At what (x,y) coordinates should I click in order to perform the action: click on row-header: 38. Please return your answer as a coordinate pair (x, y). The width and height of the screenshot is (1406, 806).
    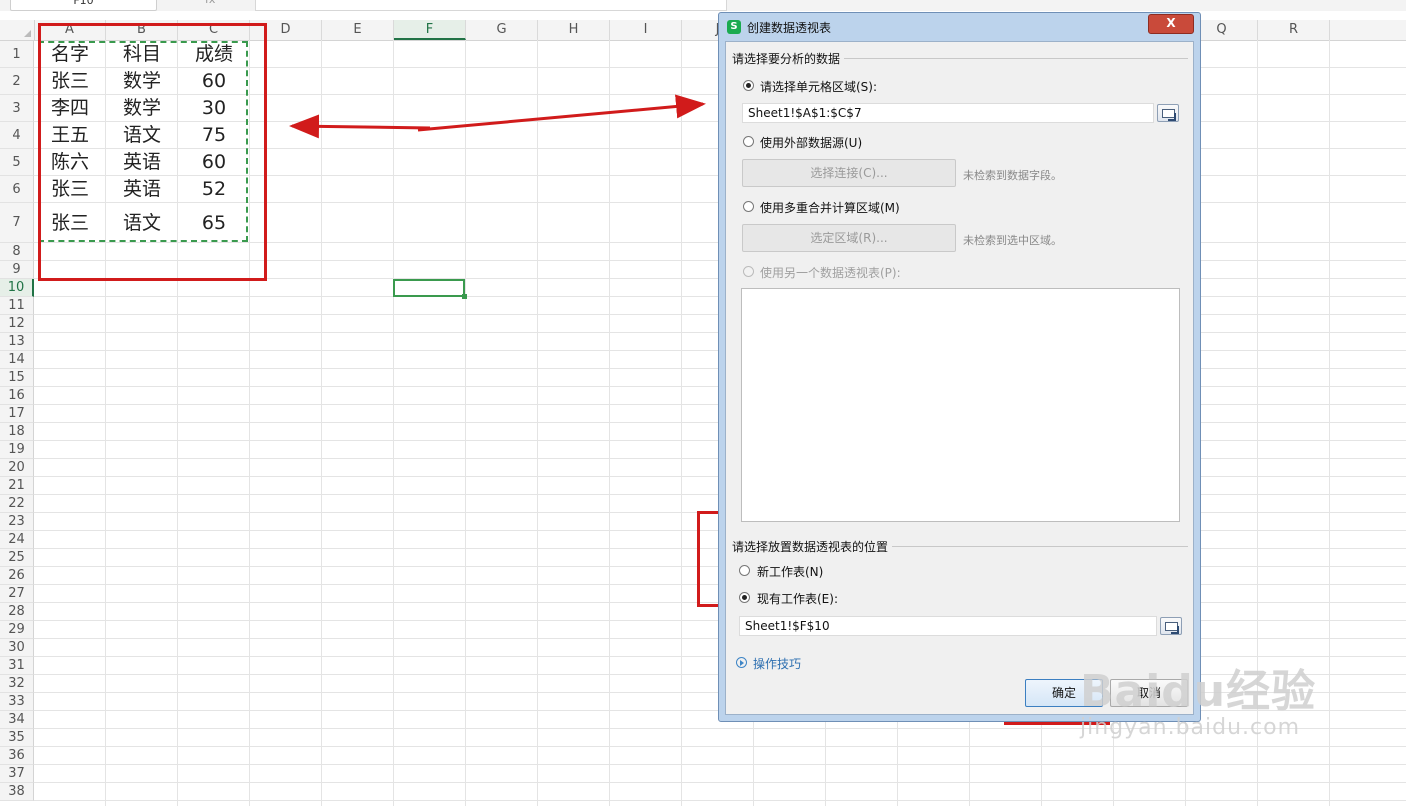
    Looking at the image, I should click on (17, 792).